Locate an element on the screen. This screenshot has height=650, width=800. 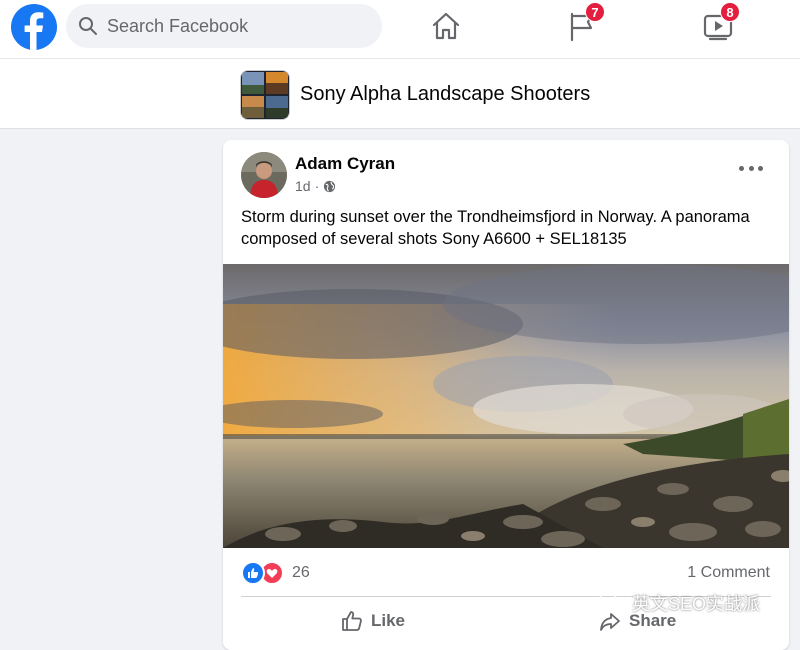
thumbs-up-icon is located at coordinates (352, 621).